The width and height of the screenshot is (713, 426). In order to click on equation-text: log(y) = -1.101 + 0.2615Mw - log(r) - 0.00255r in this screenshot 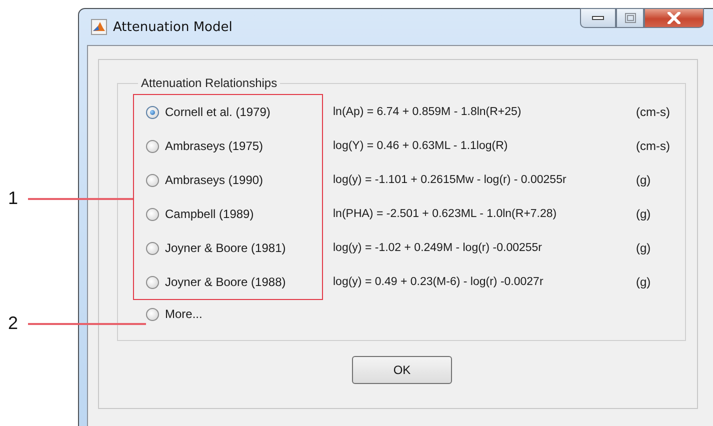, I will do `click(450, 180)`.